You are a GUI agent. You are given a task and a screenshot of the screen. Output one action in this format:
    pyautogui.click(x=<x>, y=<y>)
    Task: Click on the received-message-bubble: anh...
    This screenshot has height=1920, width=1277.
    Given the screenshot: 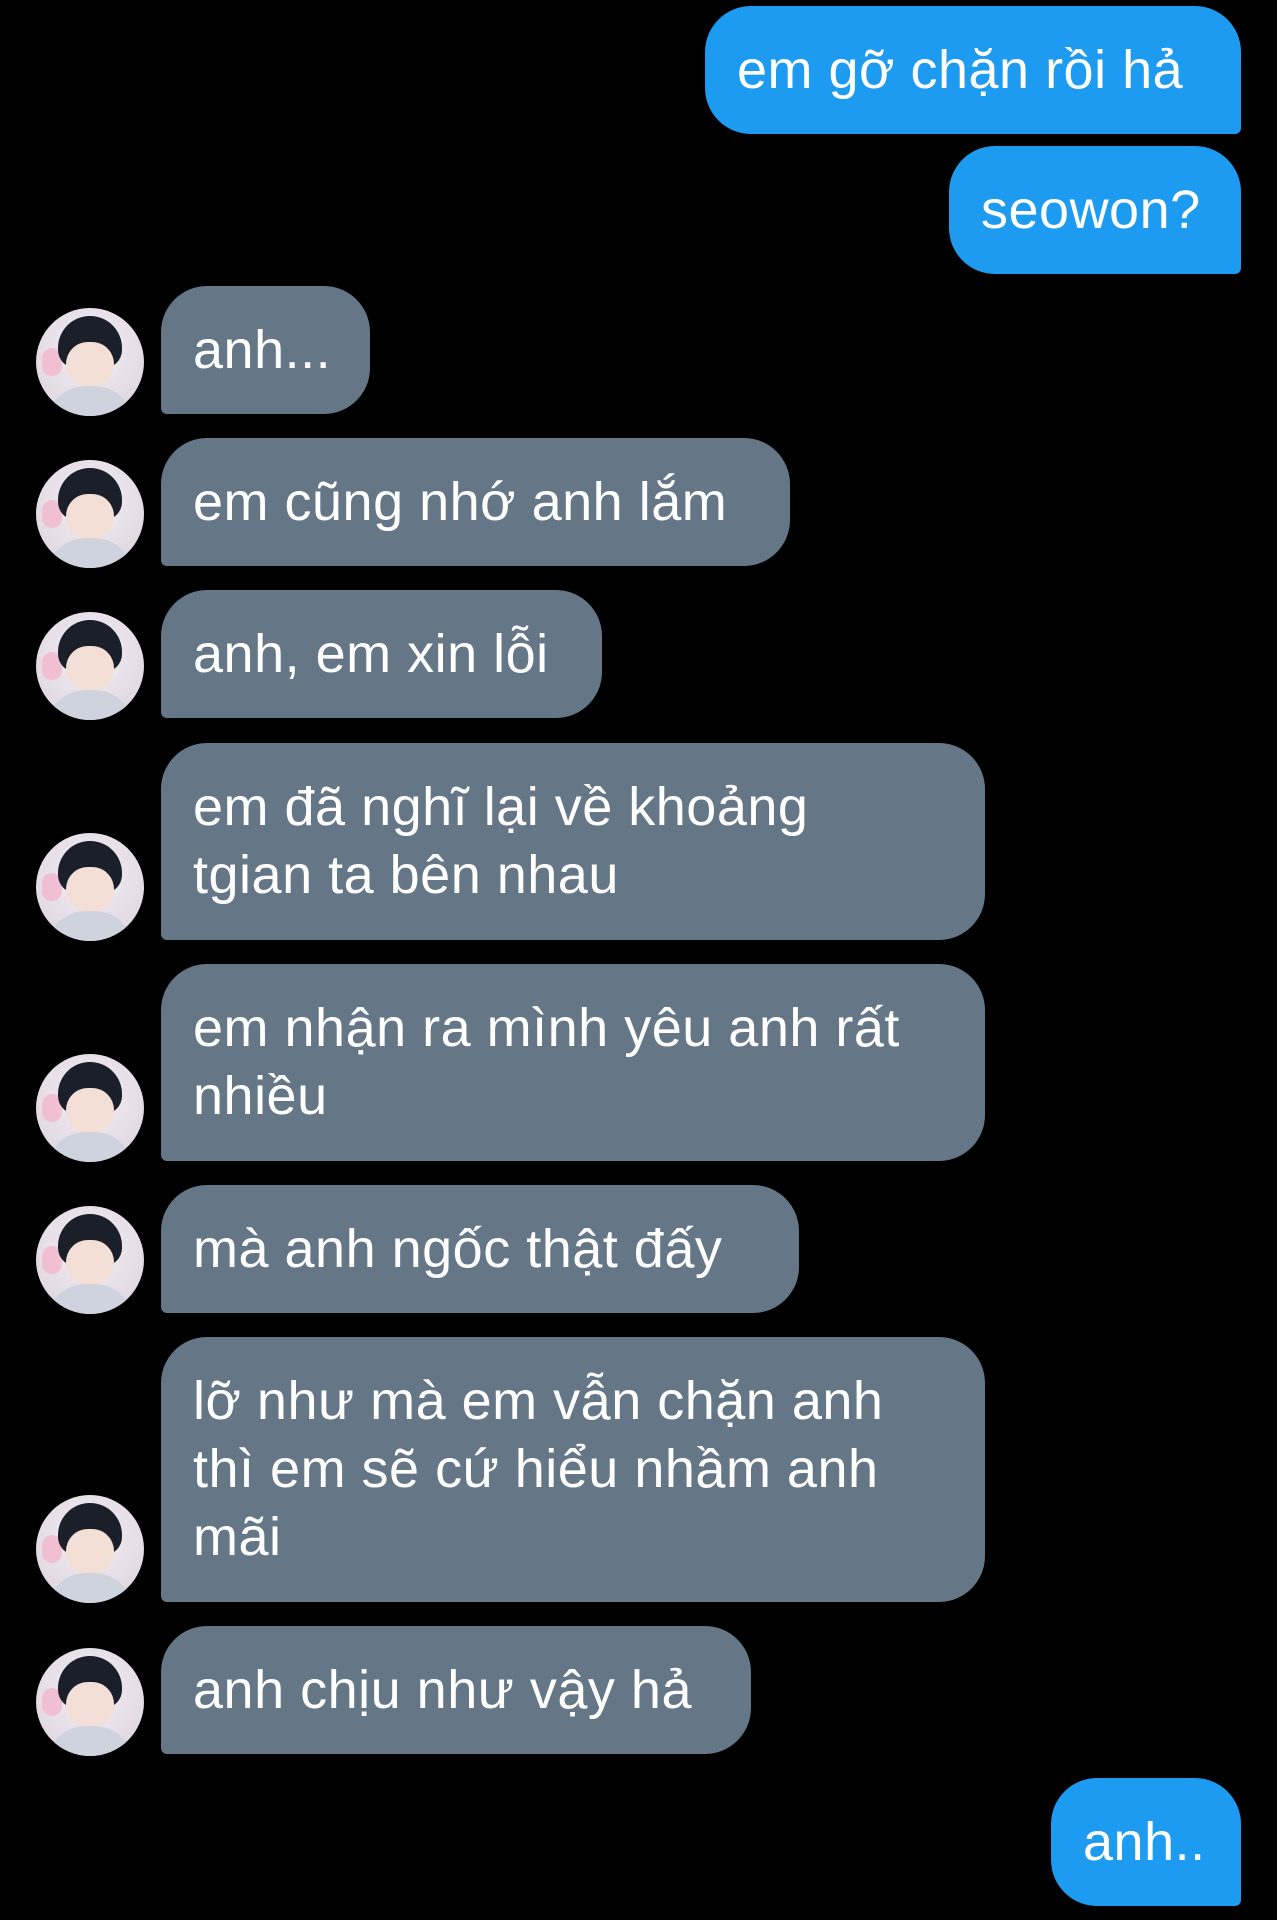 What is the action you would take?
    pyautogui.click(x=265, y=350)
    